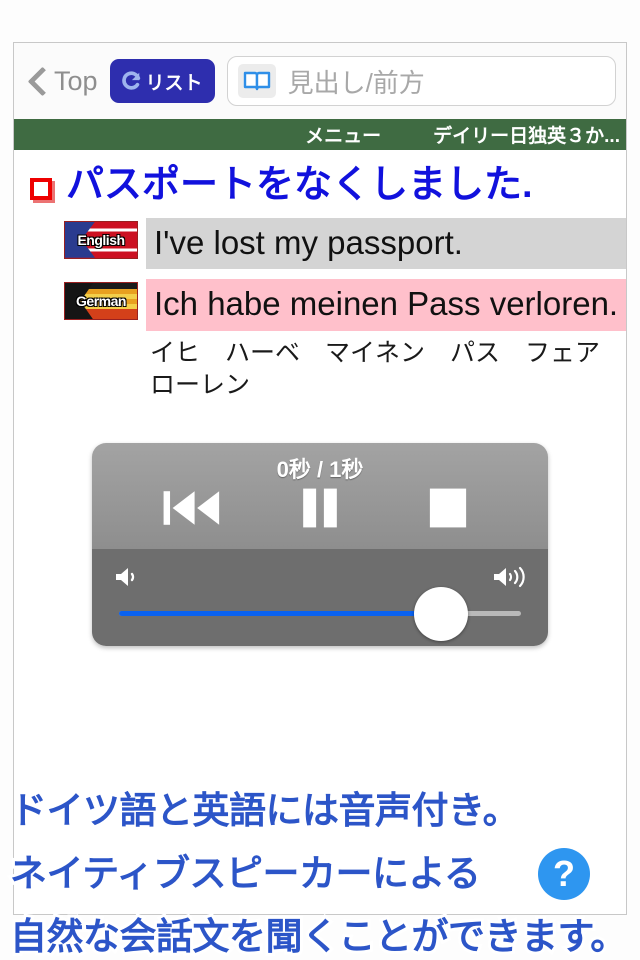  I want to click on loop-arrow-icon, so click(131, 81).